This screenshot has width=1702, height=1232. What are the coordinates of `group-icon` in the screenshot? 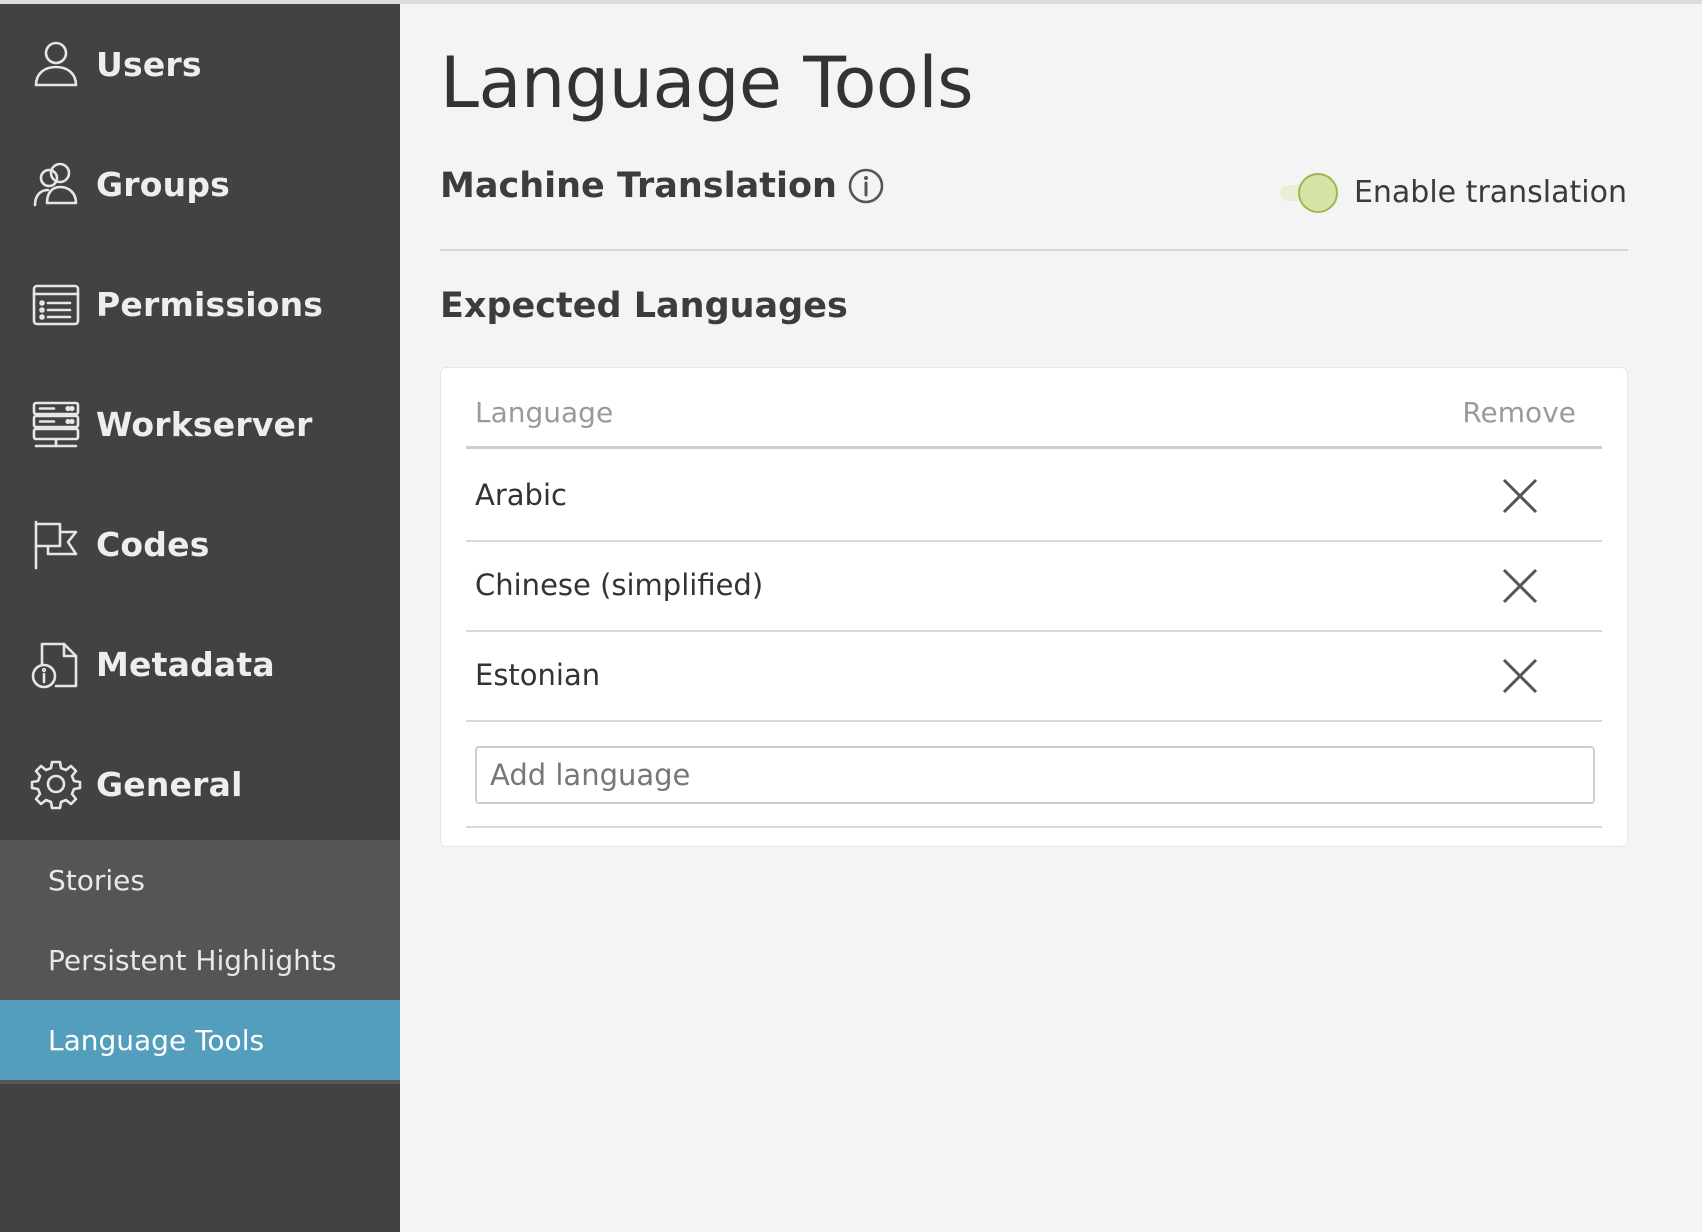 It's located at (56, 184).